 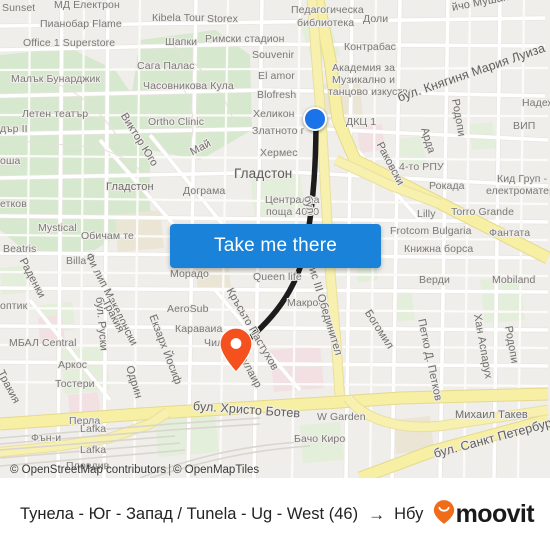 I want to click on destination-pin-icon, so click(x=236, y=350).